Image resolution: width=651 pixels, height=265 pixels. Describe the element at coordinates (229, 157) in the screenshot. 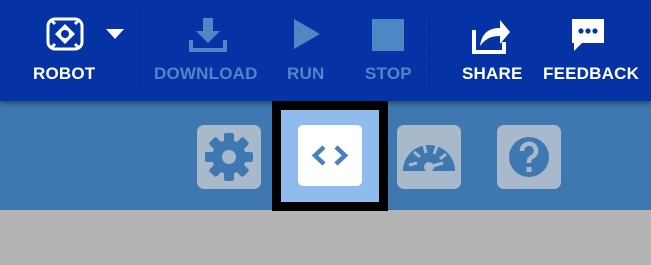

I see `settings-button` at that location.